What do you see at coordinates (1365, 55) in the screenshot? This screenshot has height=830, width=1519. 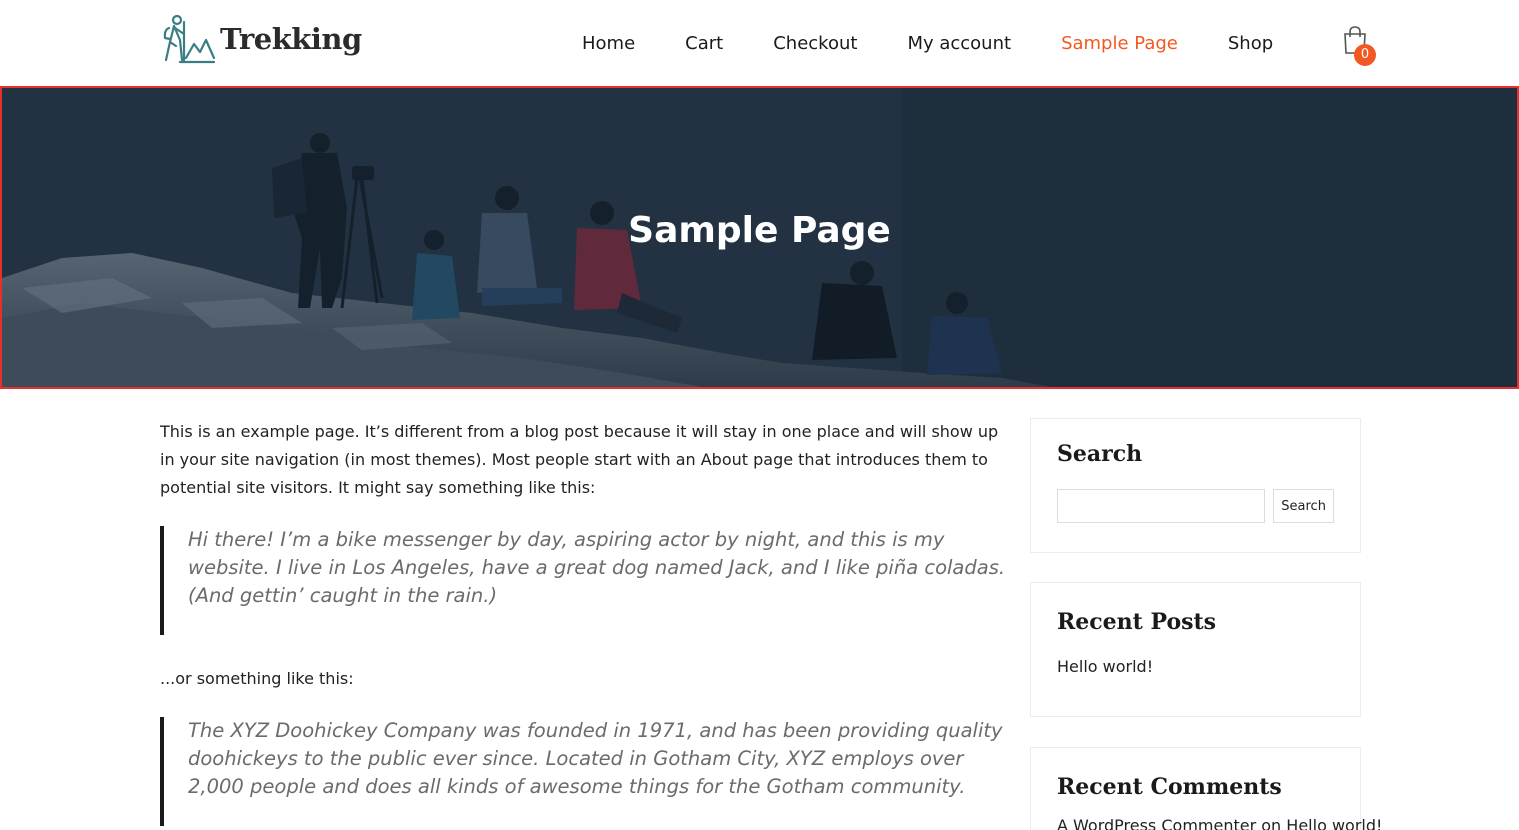 I see `cart-count-badge: 0` at bounding box center [1365, 55].